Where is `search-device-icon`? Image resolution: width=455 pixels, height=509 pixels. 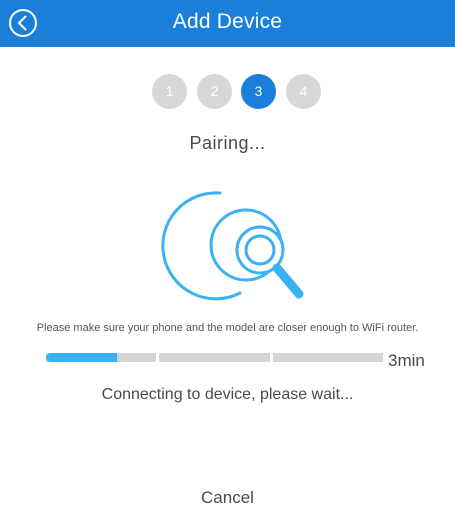 search-device-icon is located at coordinates (232, 246).